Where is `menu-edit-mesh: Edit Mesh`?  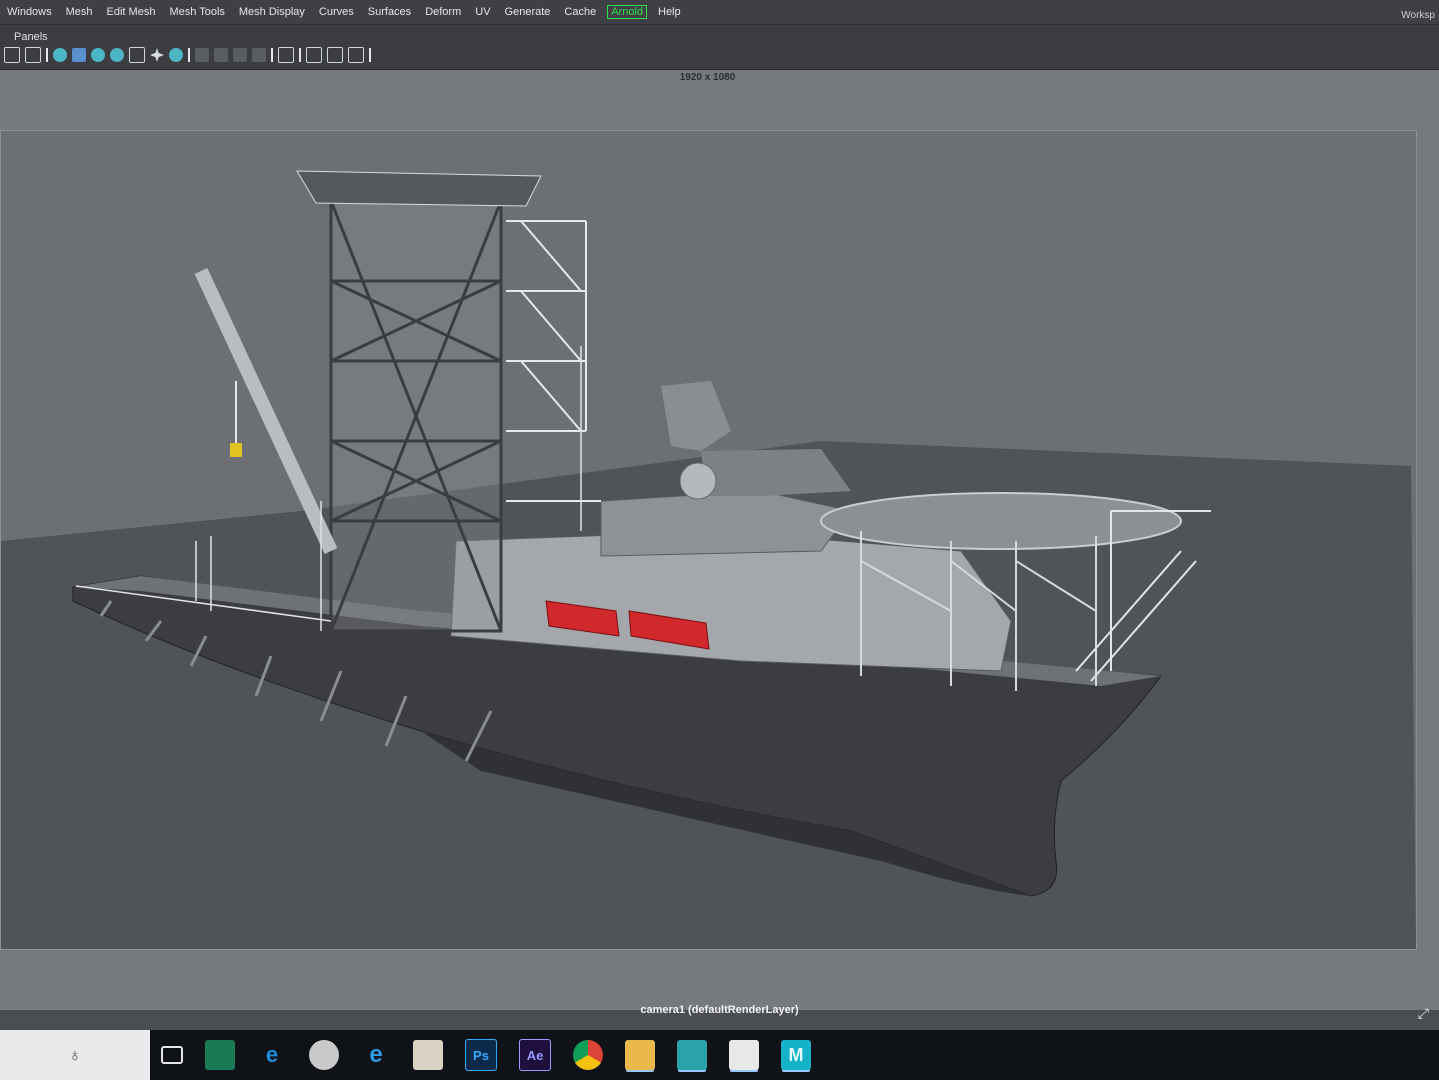
menu-edit-mesh: Edit Mesh is located at coordinates (131, 12).